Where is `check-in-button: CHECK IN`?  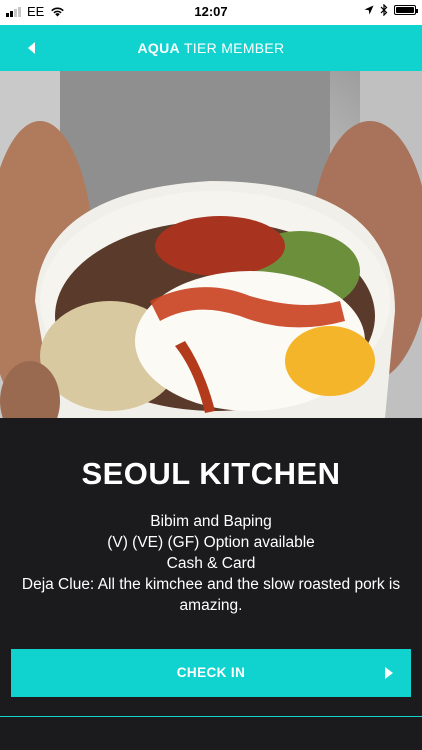
check-in-button: CHECK IN is located at coordinates (211, 673).